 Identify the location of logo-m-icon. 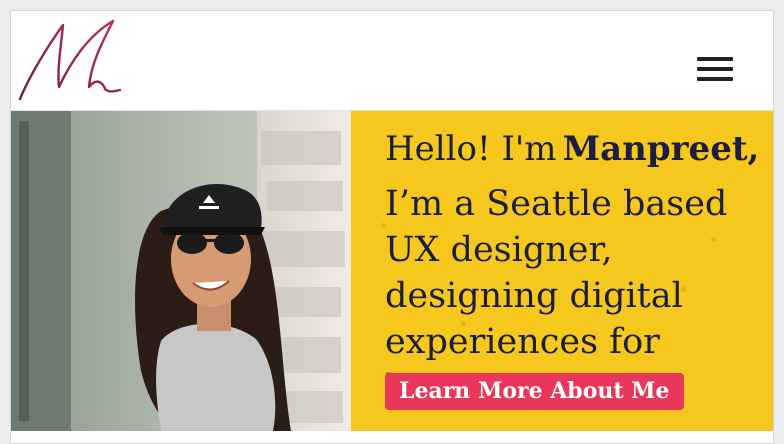
(69, 59).